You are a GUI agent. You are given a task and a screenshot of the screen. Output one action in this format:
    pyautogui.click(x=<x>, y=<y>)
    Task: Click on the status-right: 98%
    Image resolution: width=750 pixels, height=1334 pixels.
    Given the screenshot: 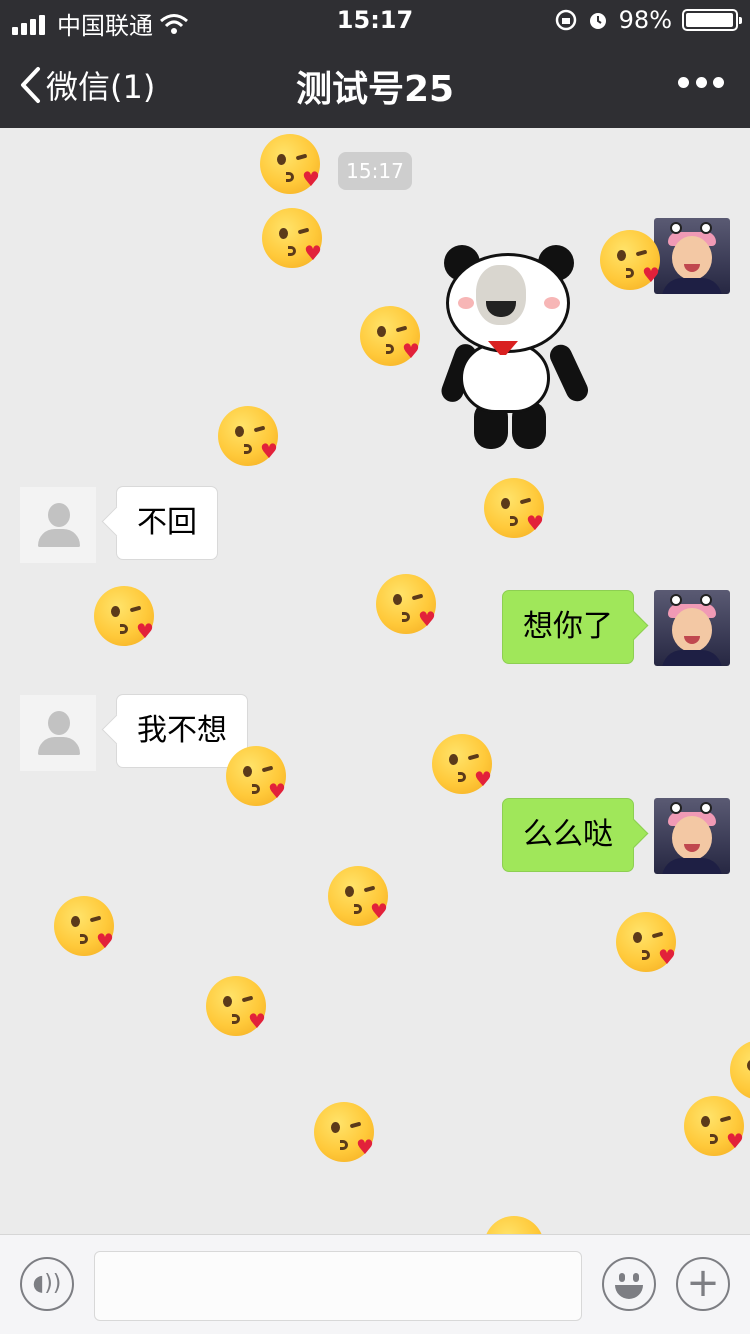 What is the action you would take?
    pyautogui.click(x=648, y=20)
    